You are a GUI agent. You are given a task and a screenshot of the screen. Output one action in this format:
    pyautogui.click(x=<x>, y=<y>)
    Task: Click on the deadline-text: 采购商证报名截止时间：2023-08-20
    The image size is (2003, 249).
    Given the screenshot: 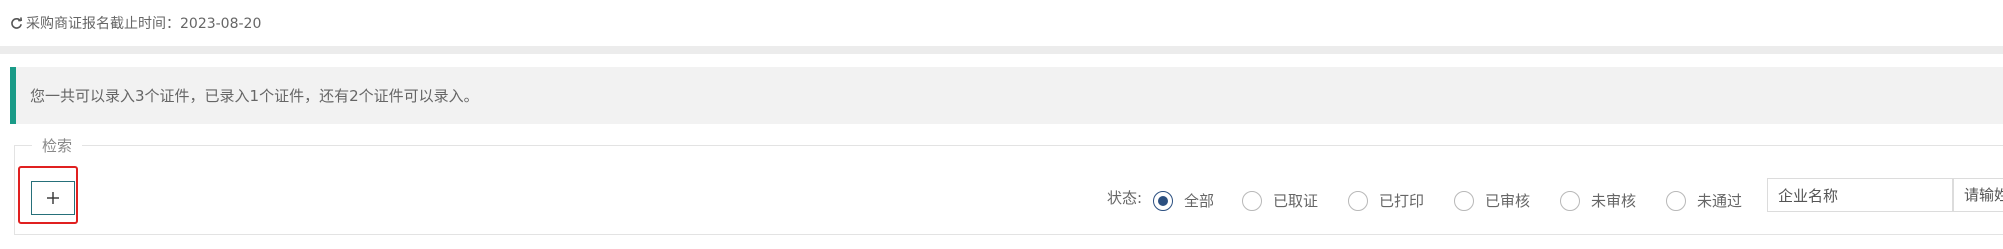 What is the action you would take?
    pyautogui.click(x=144, y=24)
    